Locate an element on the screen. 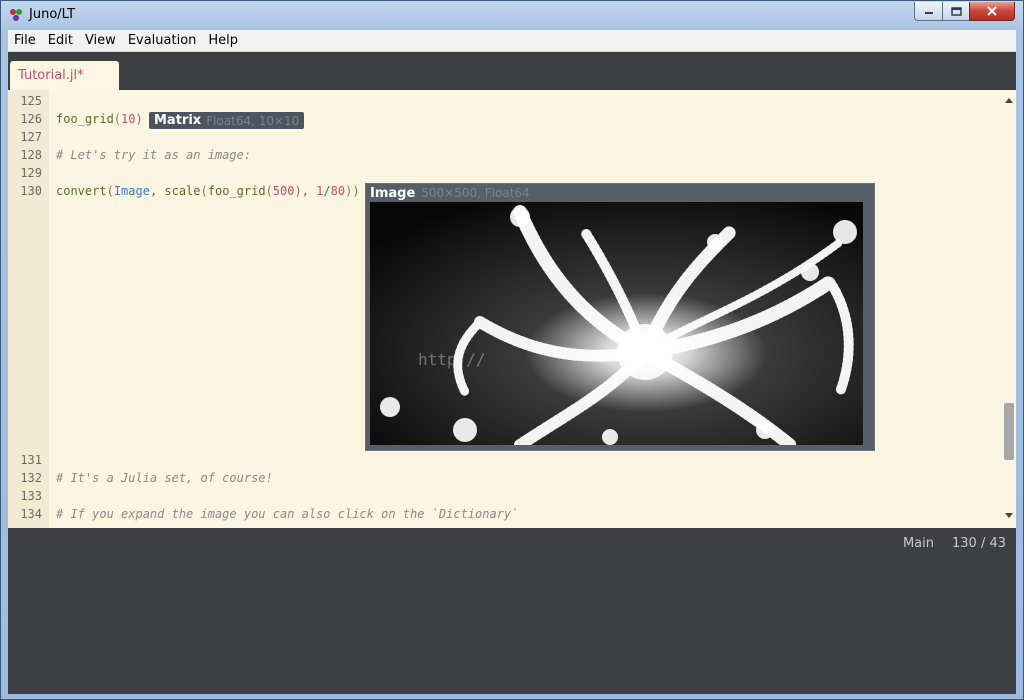 The image size is (1024, 700). menu-evaluation: Evaluation is located at coordinates (162, 40).